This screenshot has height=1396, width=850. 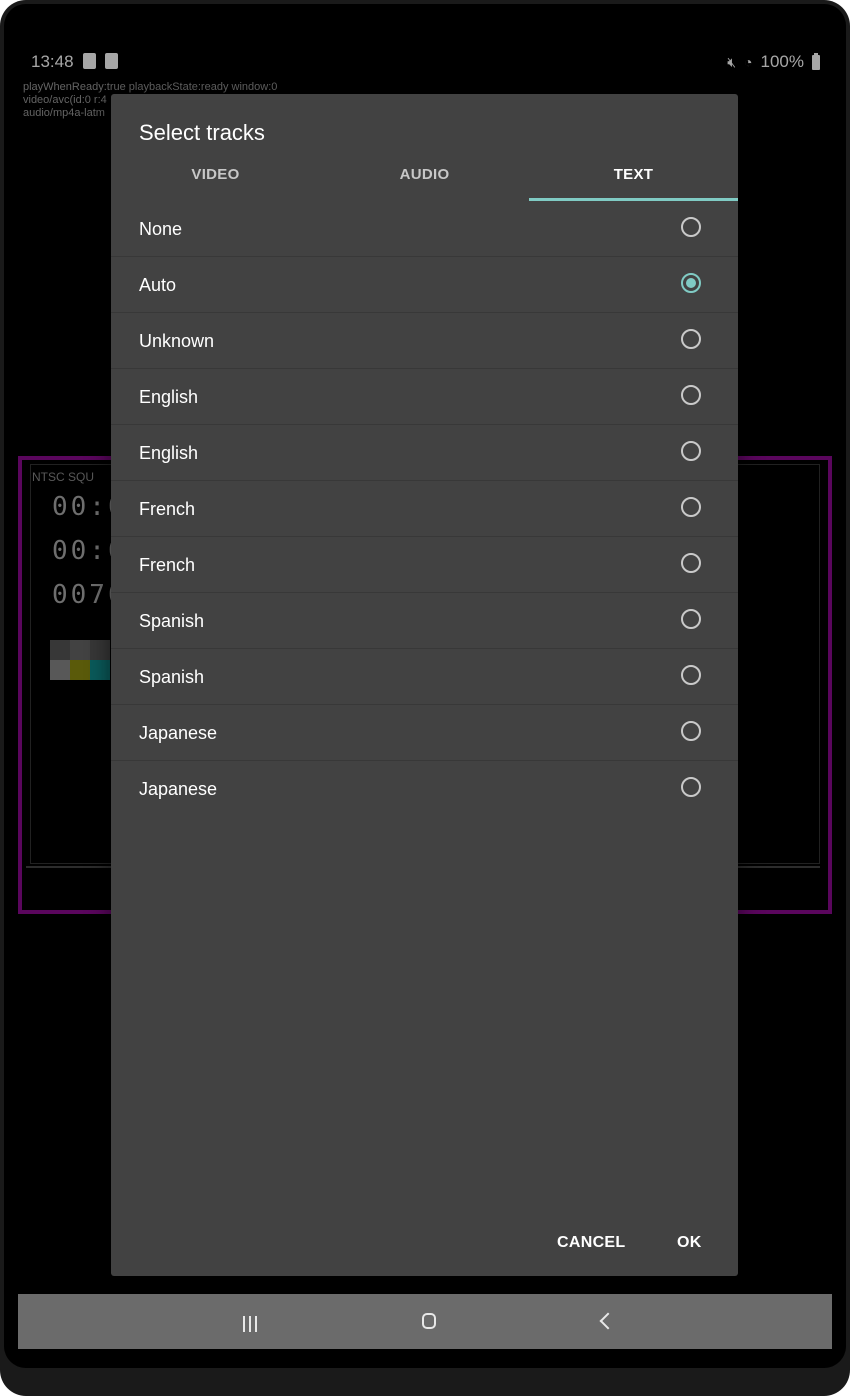 I want to click on navigation-bar, so click(x=425, y=1321).